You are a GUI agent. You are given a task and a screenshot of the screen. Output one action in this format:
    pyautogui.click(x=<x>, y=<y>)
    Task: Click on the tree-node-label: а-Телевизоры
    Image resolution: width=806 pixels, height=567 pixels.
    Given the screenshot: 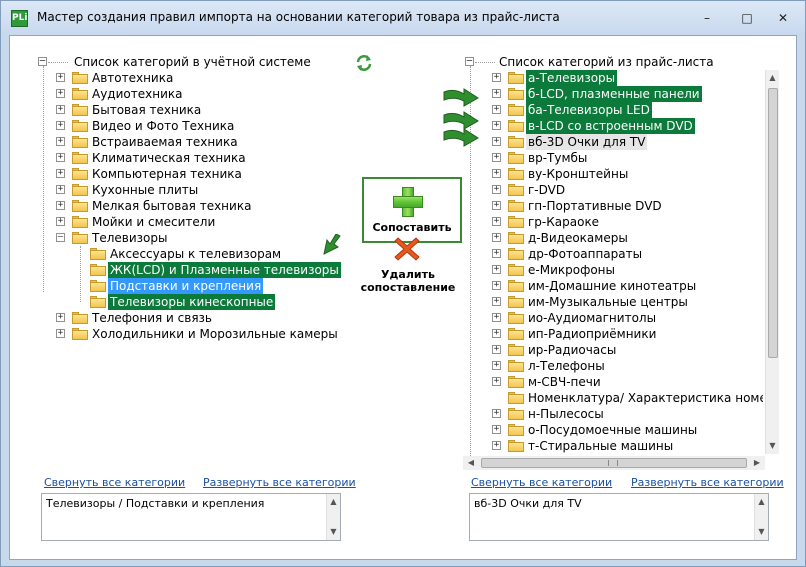 What is the action you would take?
    pyautogui.click(x=572, y=78)
    